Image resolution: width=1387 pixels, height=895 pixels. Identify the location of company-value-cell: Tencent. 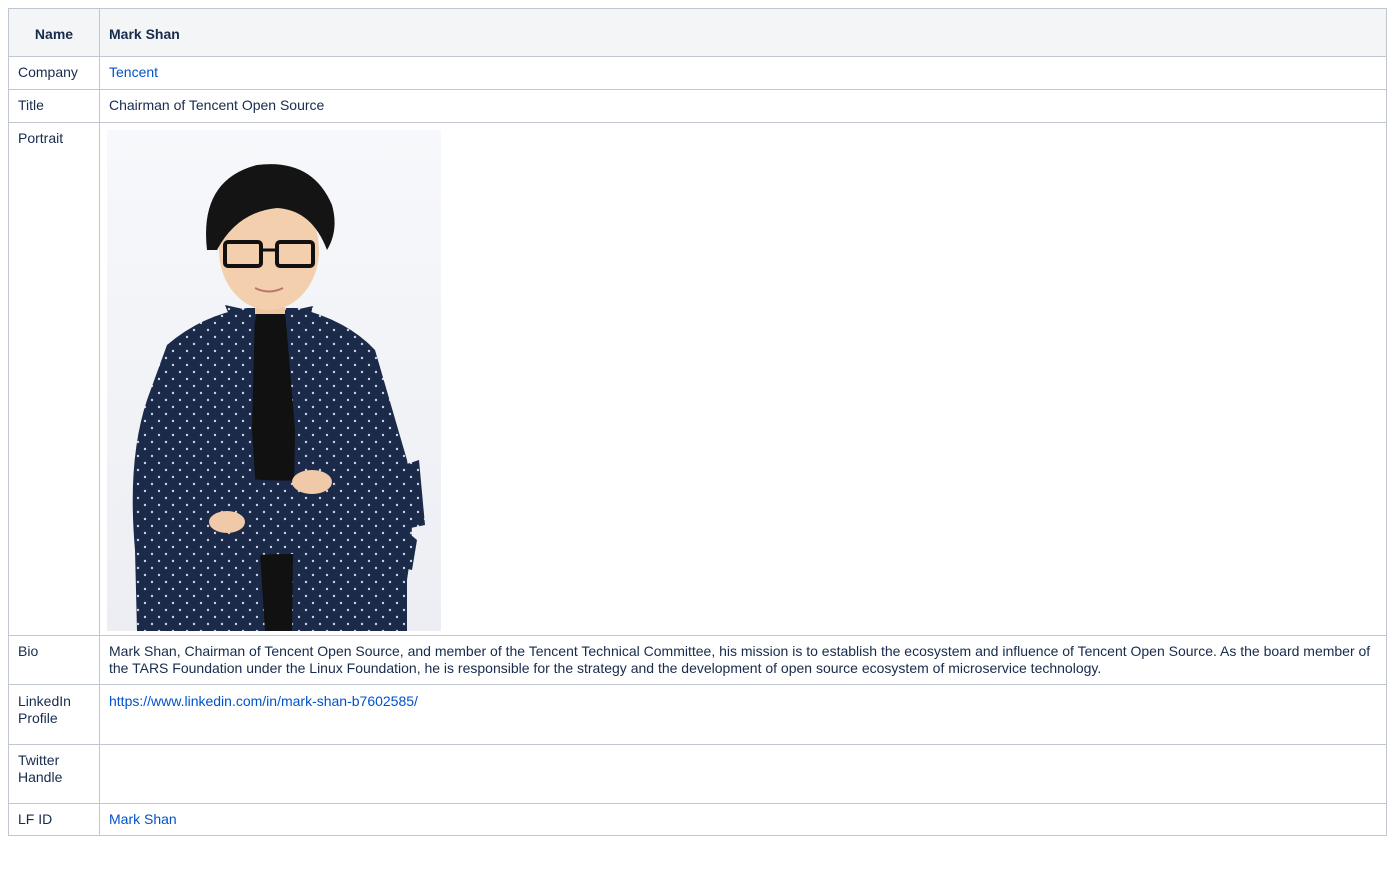
(743, 73).